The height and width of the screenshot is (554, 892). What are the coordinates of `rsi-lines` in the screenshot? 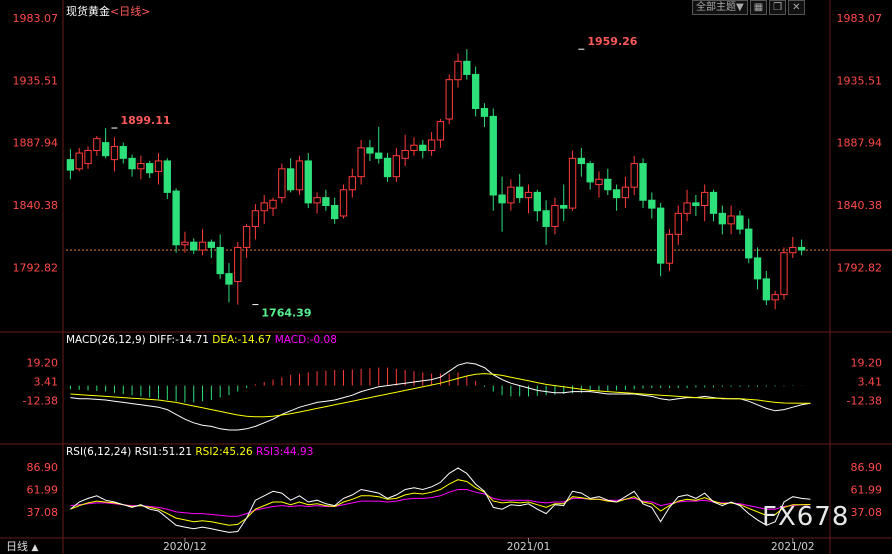 It's located at (440, 500).